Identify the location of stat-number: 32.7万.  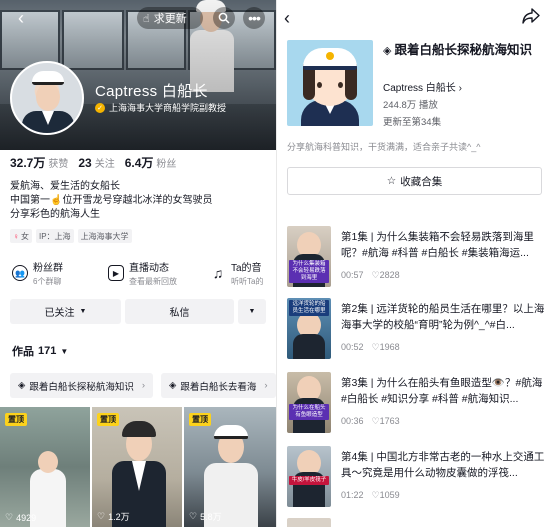
(28, 163).